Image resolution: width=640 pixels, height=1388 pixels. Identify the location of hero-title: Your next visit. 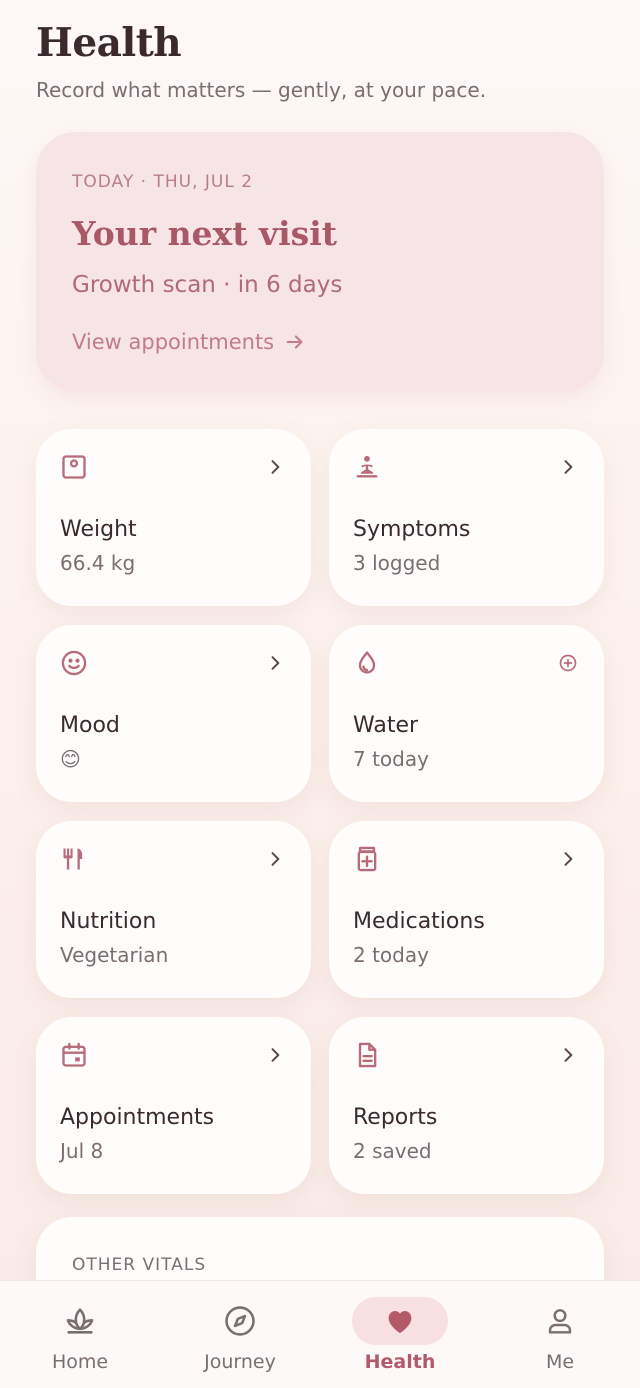
(205, 233).